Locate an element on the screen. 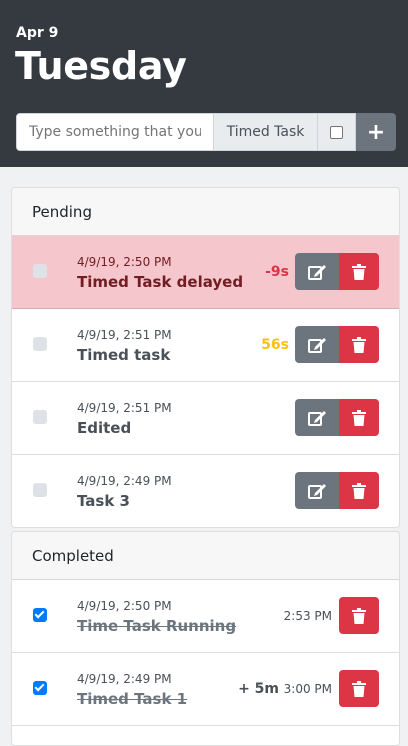  timed-task-label: Timed Task is located at coordinates (266, 132).